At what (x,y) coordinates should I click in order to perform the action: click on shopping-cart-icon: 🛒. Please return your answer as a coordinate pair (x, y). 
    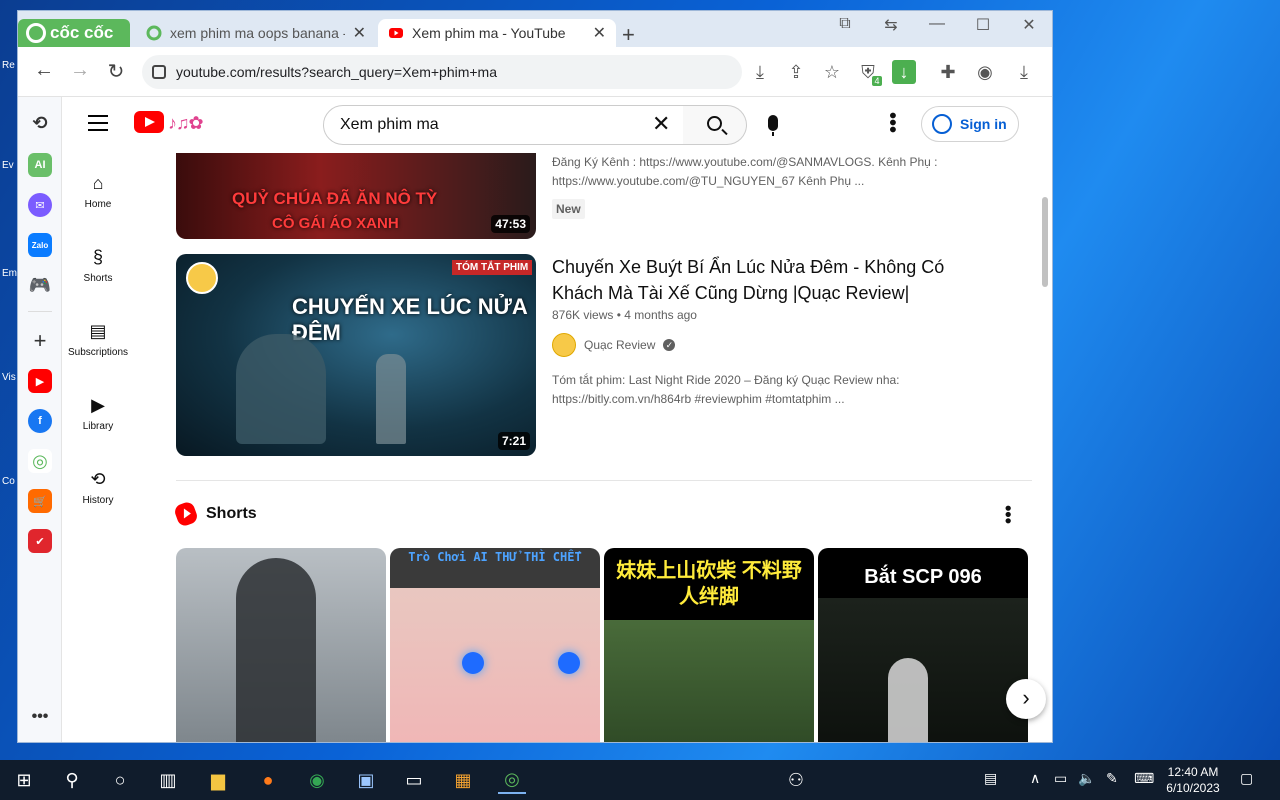
    Looking at the image, I should click on (40, 501).